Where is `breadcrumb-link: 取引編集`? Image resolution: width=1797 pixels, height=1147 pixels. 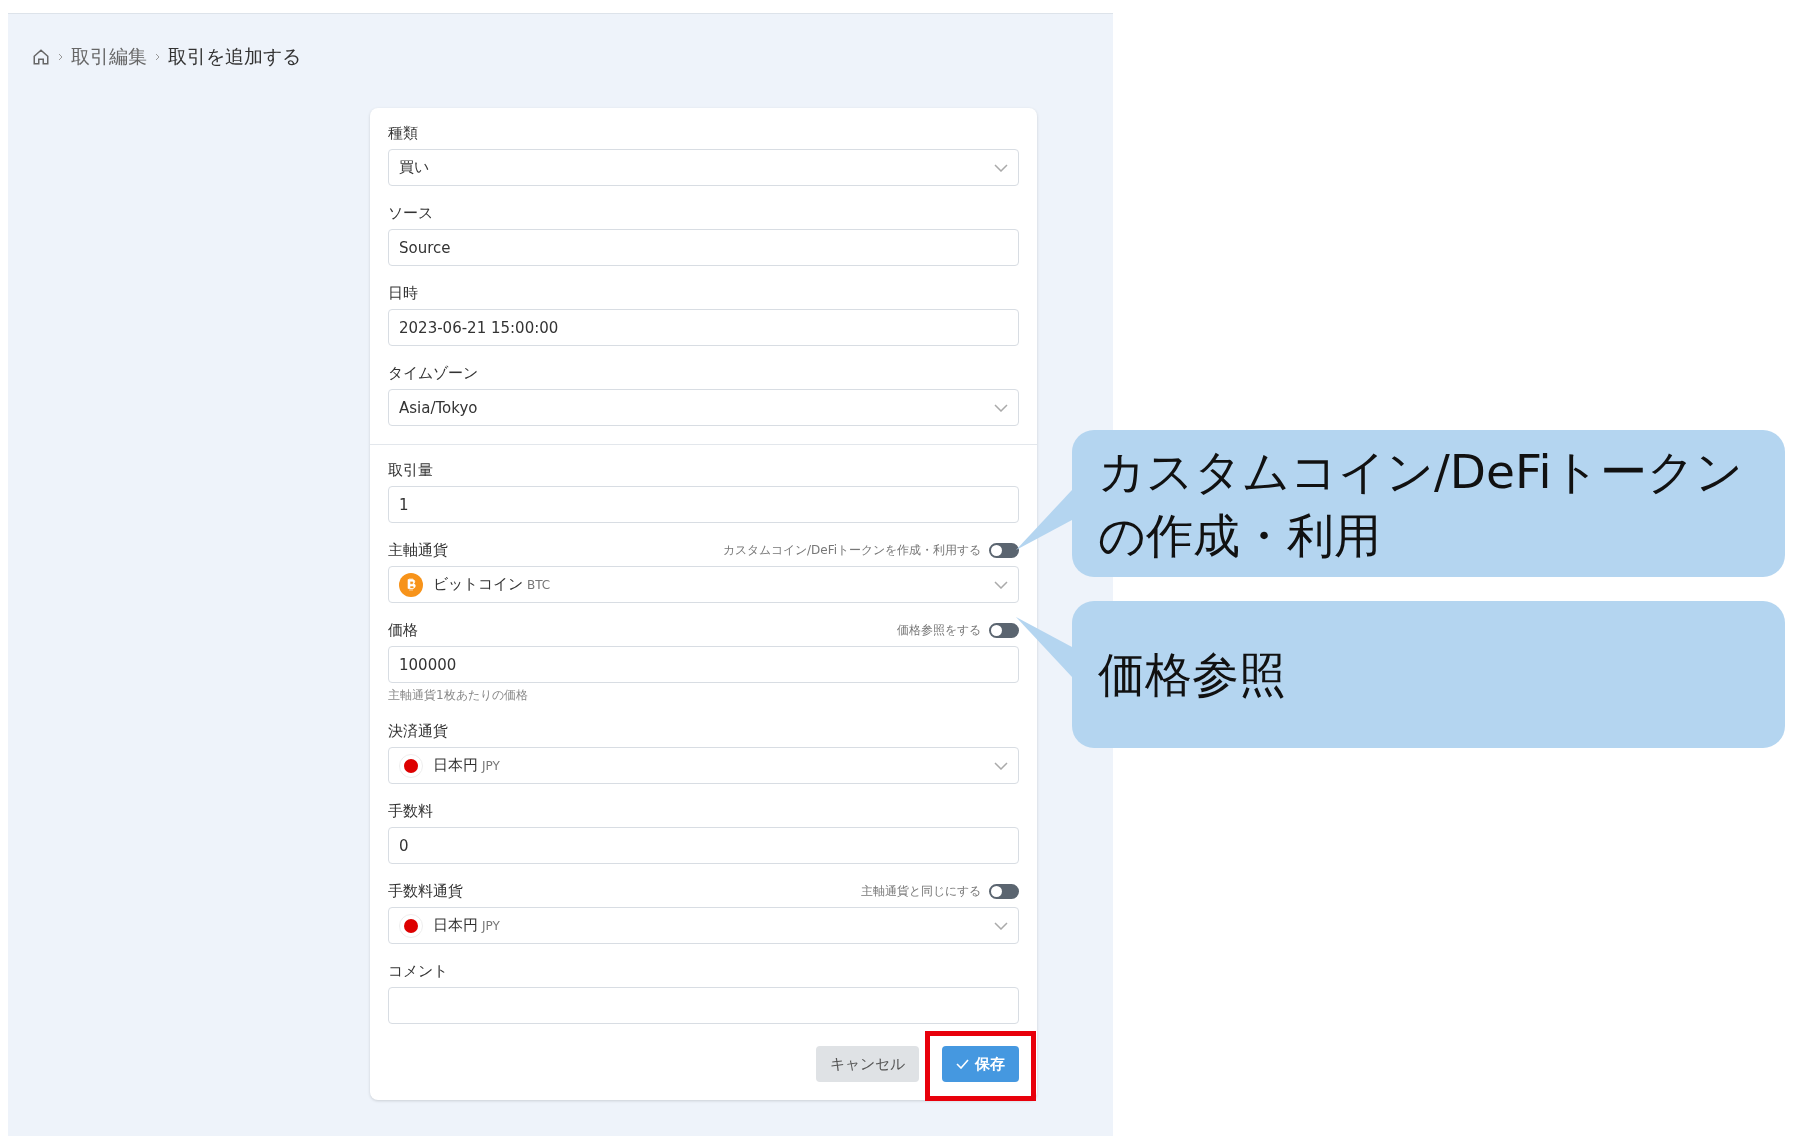
breadcrumb-link: 取引編集 is located at coordinates (109, 57).